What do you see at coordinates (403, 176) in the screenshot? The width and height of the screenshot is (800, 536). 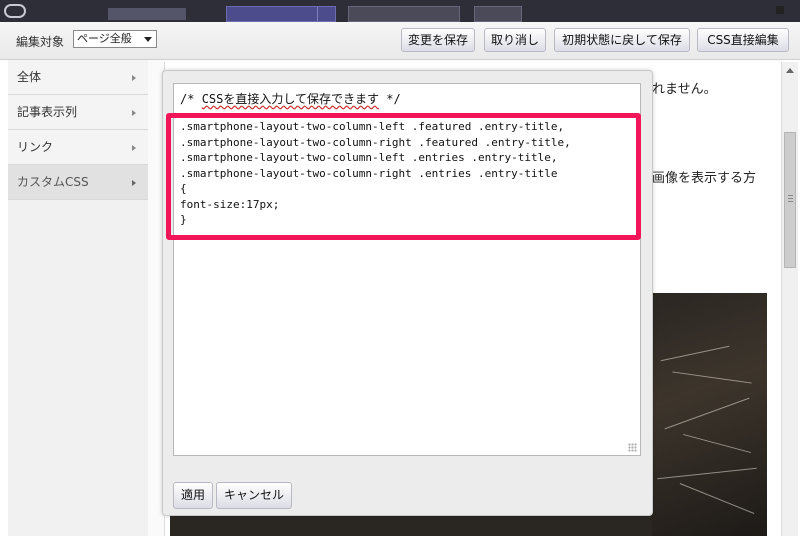 I see `highlight-annotation-box` at bounding box center [403, 176].